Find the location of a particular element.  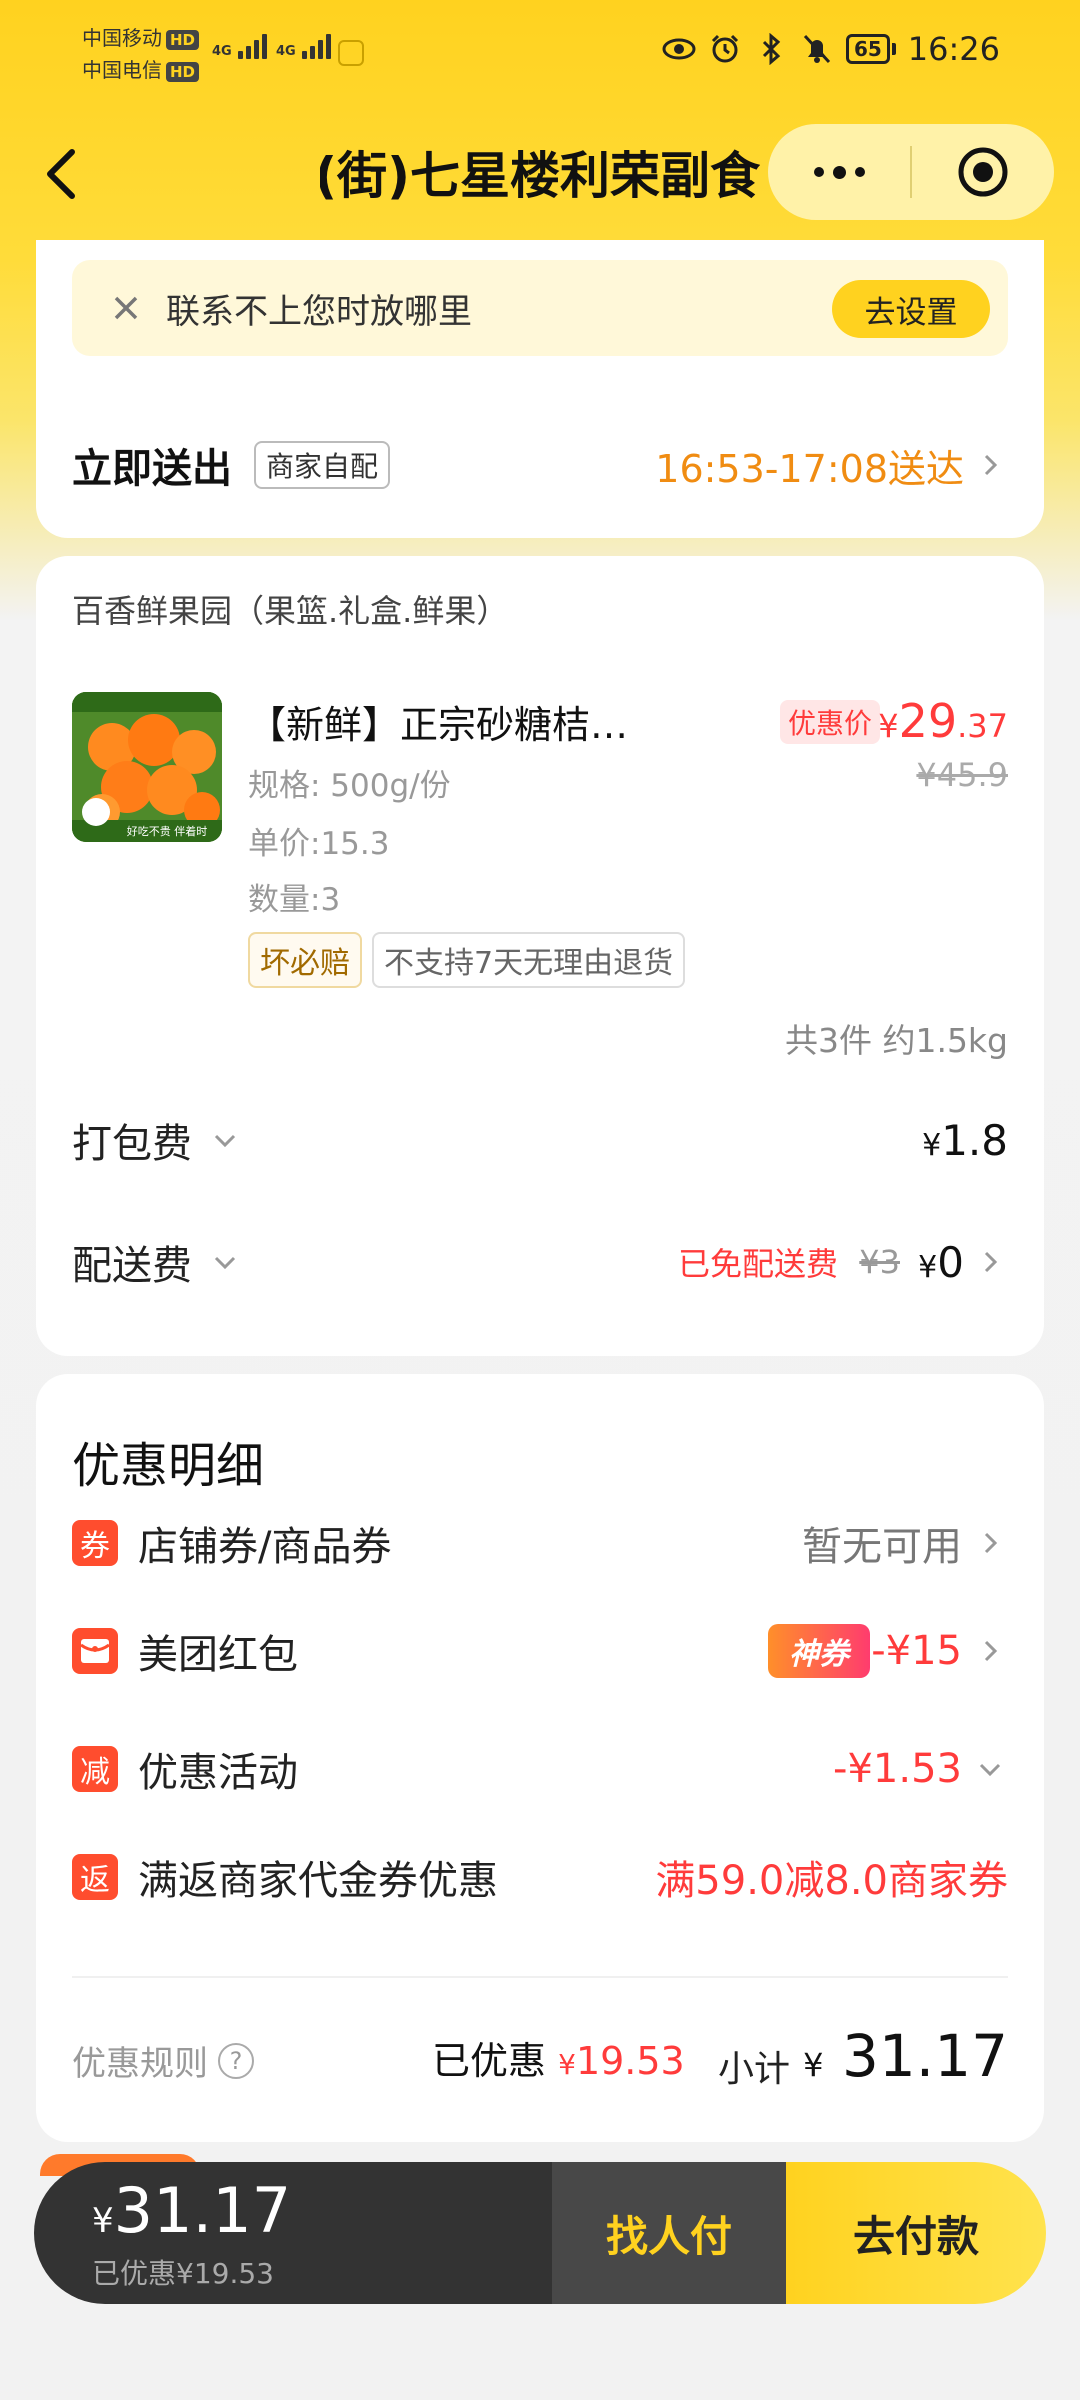

eye-icon is located at coordinates (679, 49).